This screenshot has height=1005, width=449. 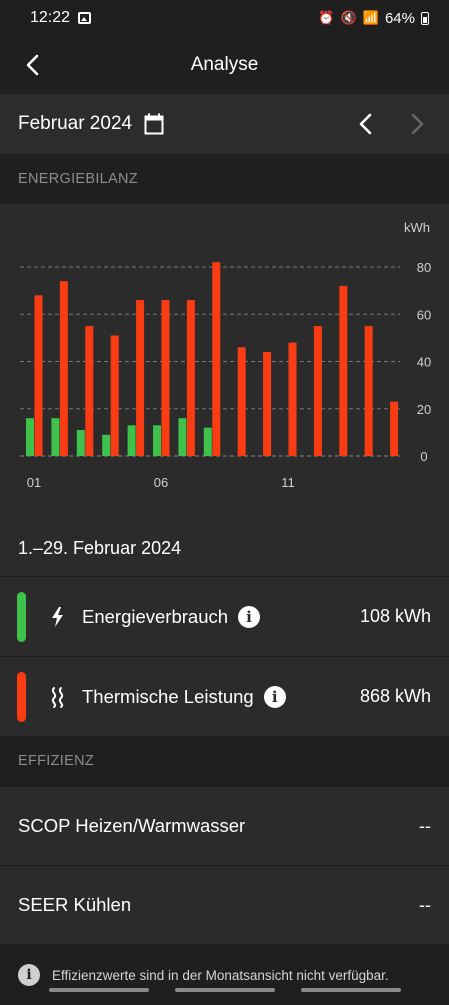 What do you see at coordinates (425, 825) in the screenshot?
I see `scop-value: --` at bounding box center [425, 825].